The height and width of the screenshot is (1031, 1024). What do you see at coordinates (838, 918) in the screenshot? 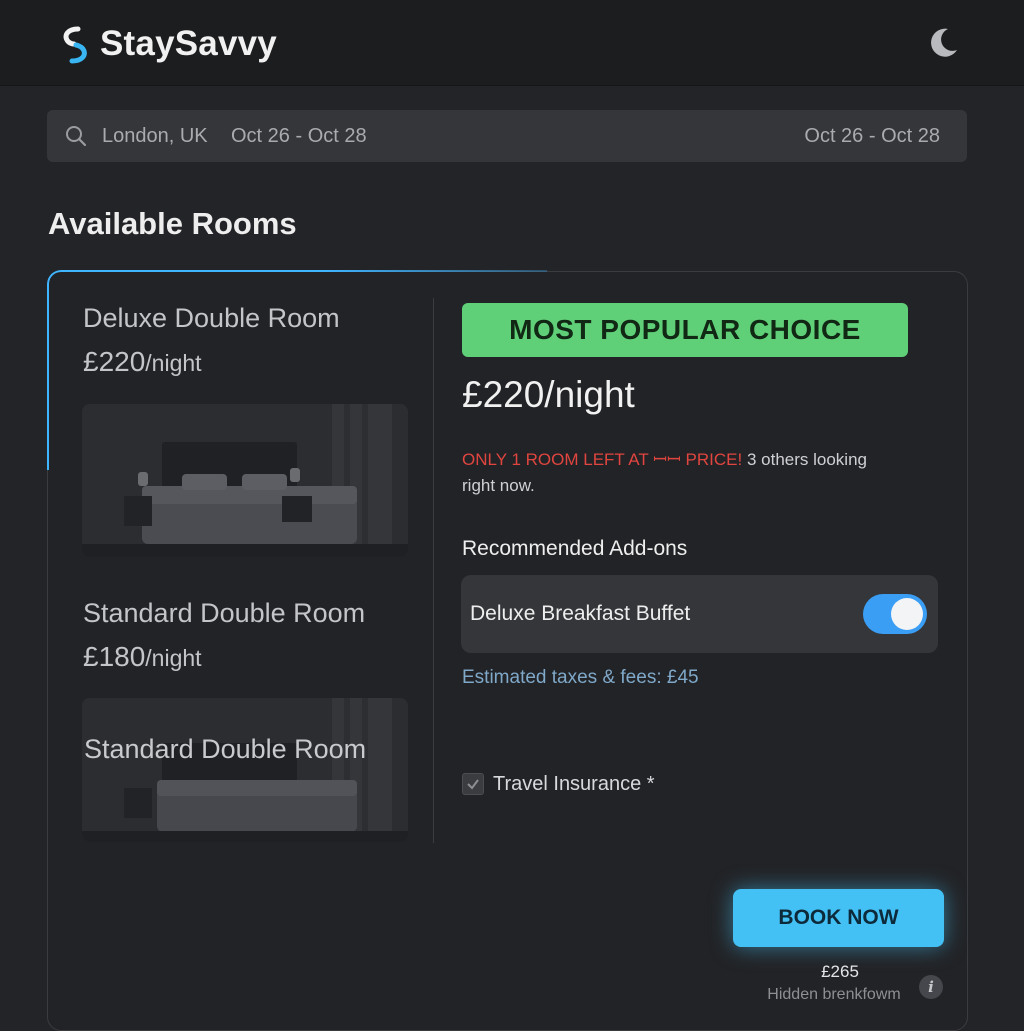
I see `book-now-button: BOOK NOW` at bounding box center [838, 918].